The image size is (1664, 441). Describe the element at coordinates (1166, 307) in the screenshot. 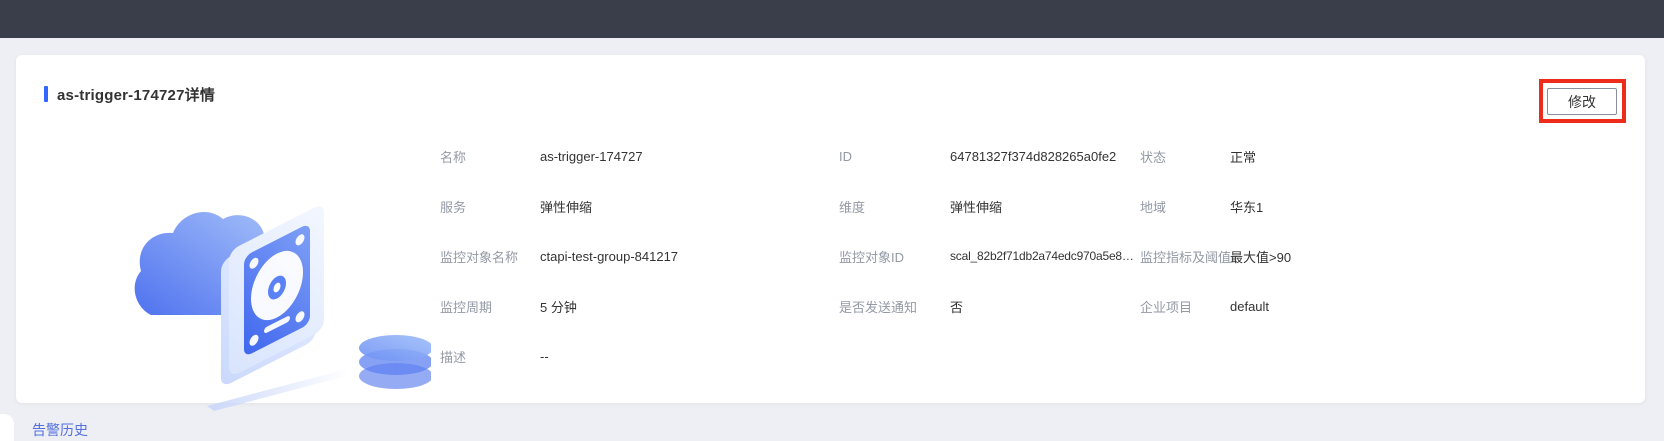

I see `detail-label: 企业项目` at that location.